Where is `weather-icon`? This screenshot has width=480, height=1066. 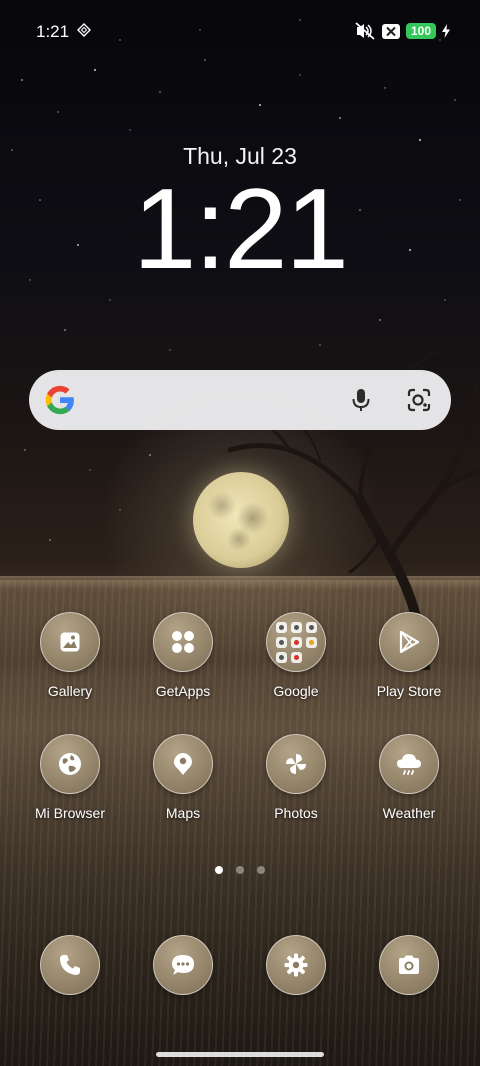 weather-icon is located at coordinates (409, 764).